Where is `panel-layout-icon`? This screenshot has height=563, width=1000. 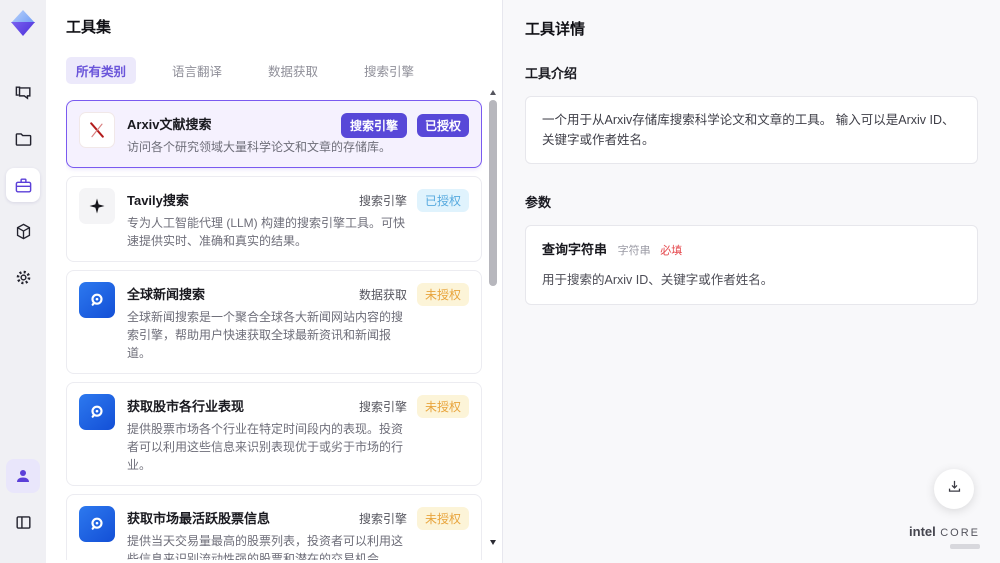
panel-layout-icon is located at coordinates (23, 522).